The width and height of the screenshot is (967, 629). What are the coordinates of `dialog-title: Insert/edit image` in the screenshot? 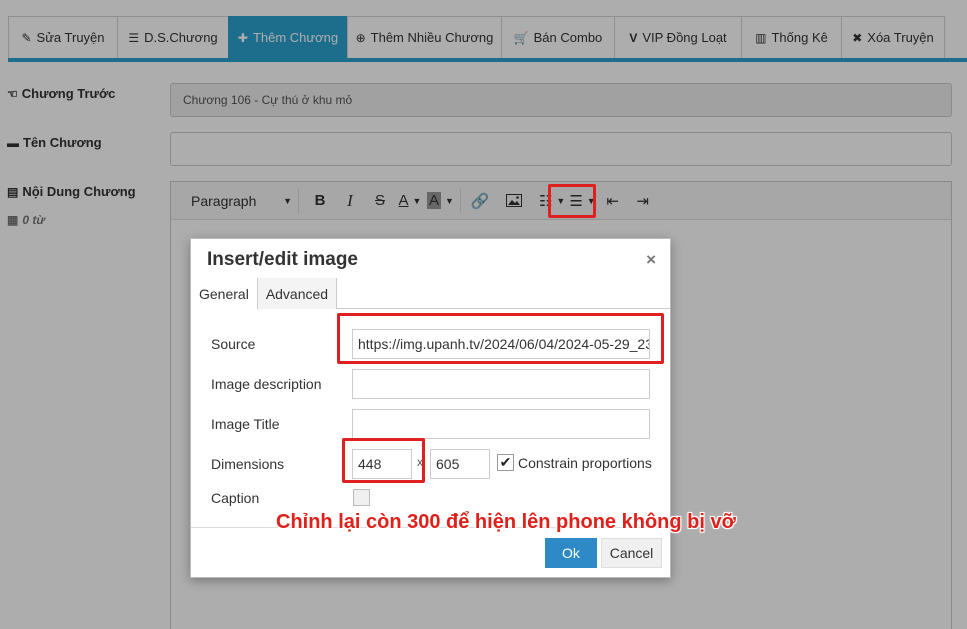 It's located at (282, 259).